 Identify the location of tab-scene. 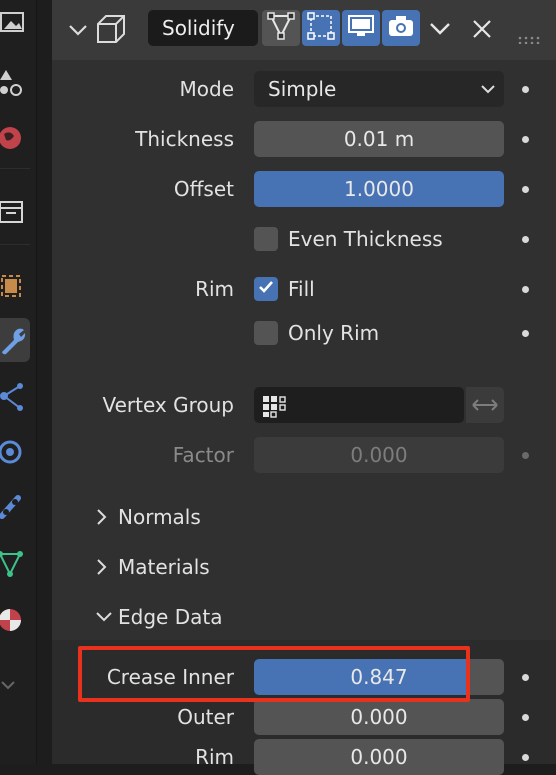
(15, 82).